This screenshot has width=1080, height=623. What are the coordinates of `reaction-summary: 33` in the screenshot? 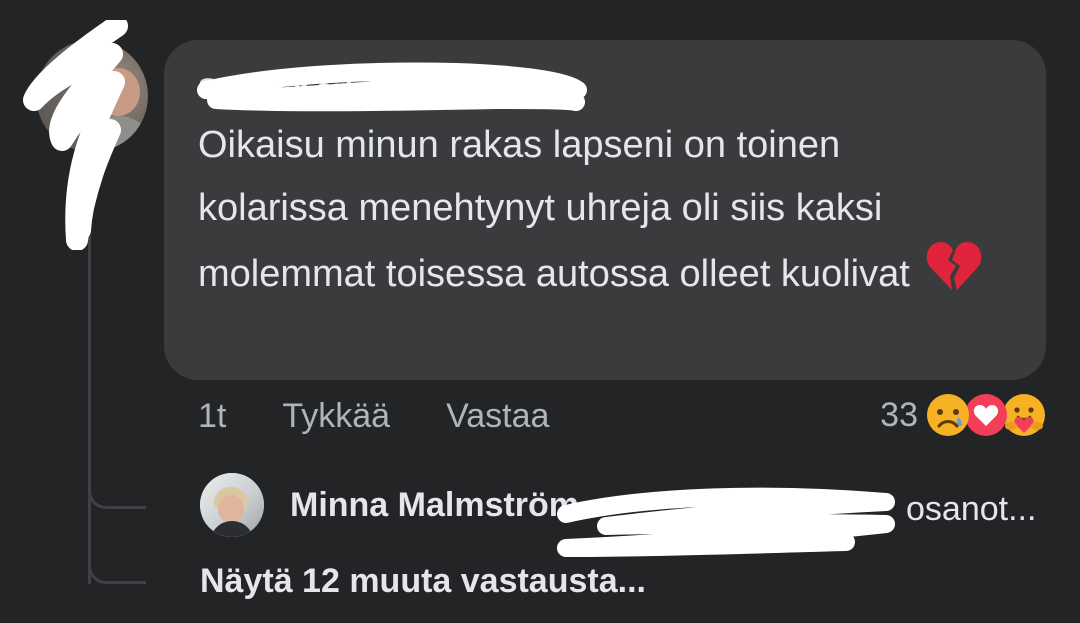 It's located at (963, 415).